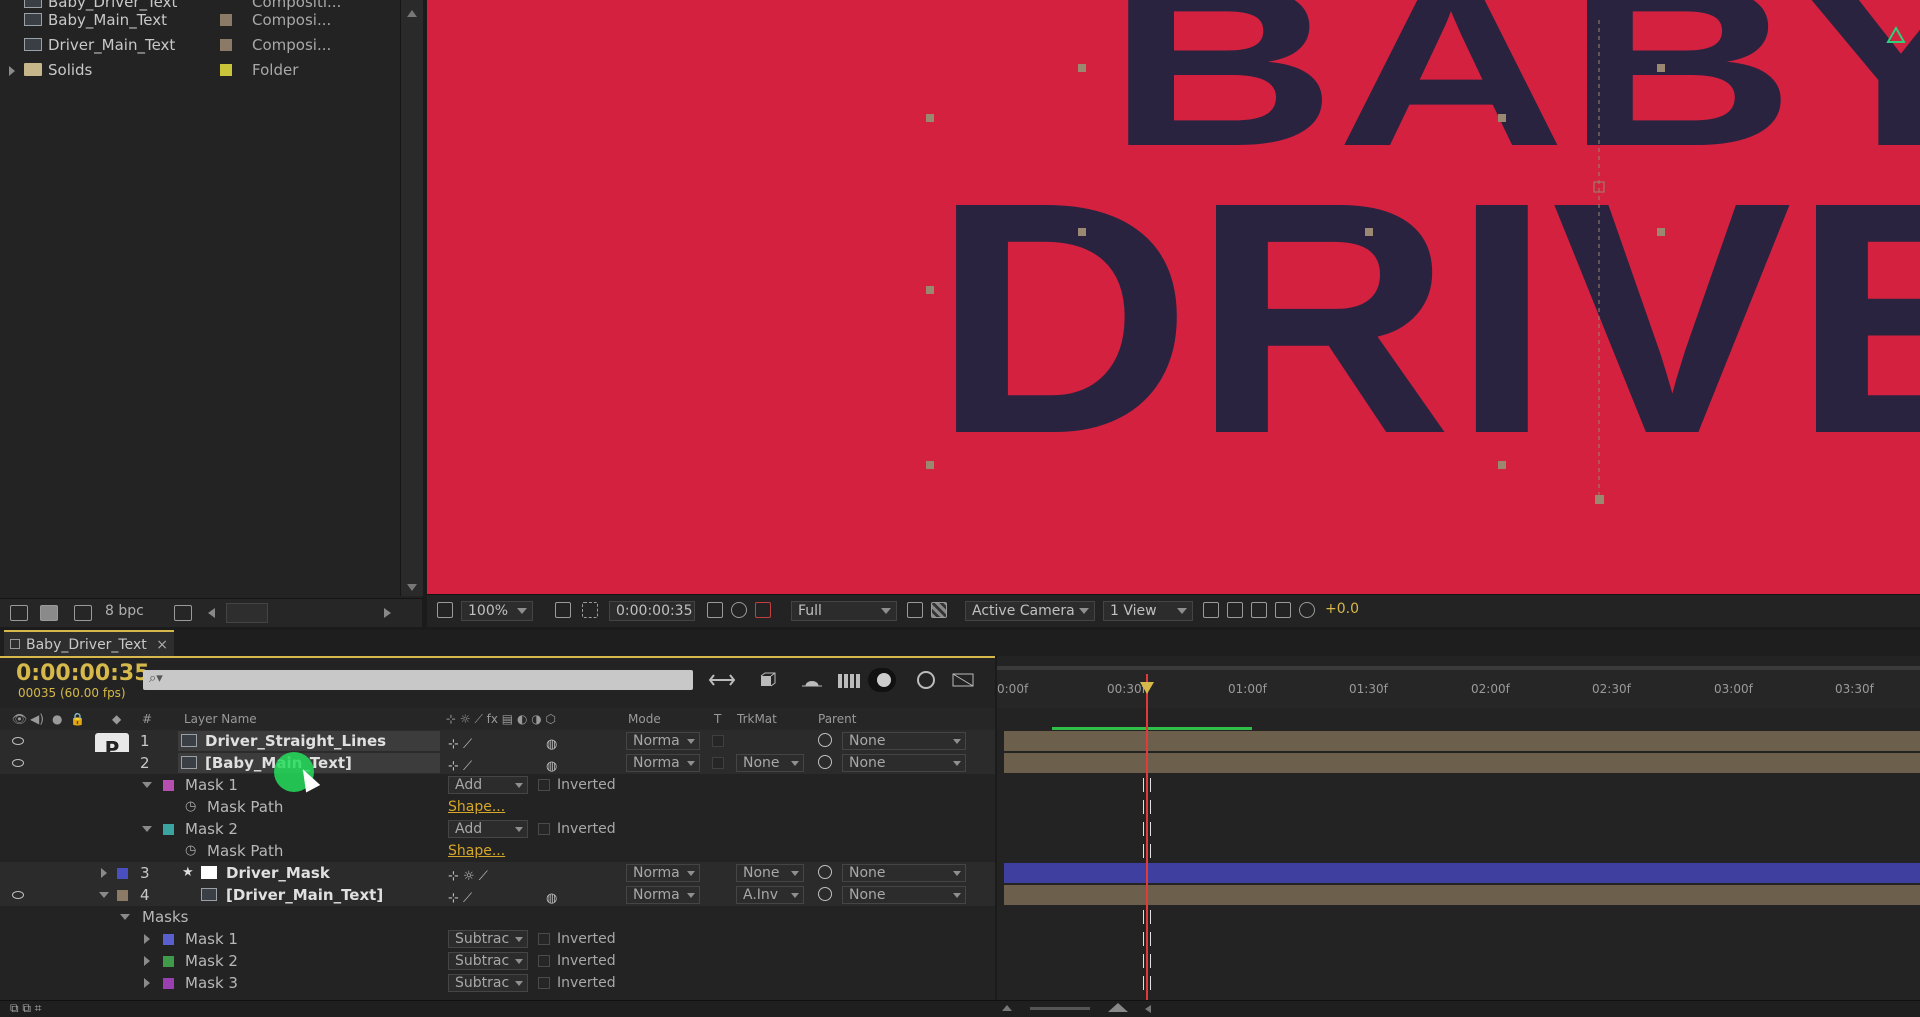 The width and height of the screenshot is (1920, 1017). I want to click on bit-depth-label: 8 bpc, so click(124, 611).